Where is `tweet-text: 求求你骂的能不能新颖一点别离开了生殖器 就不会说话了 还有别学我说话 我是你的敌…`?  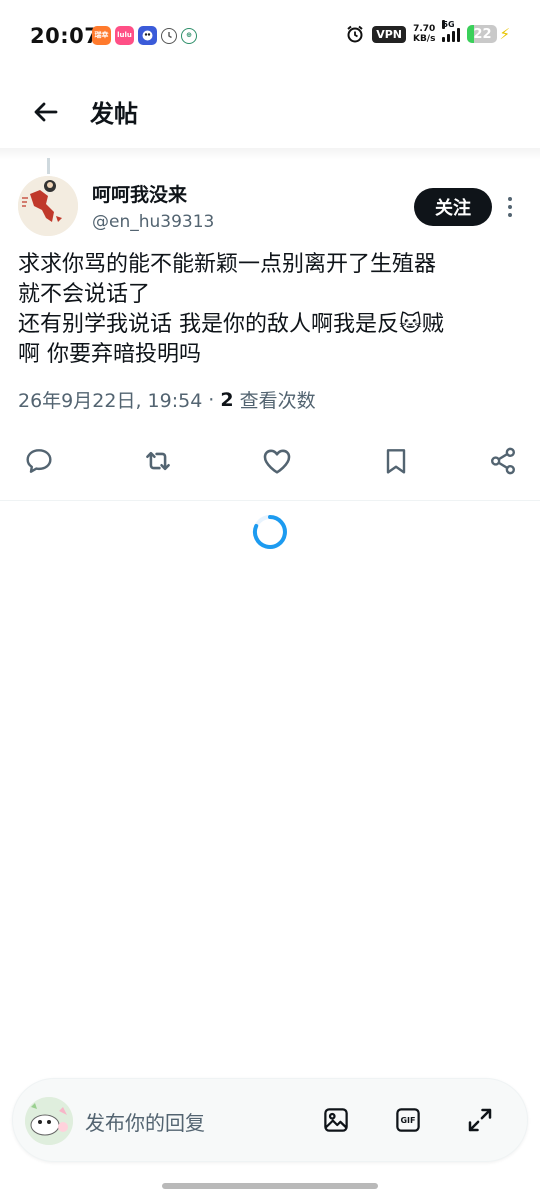
tweet-text: 求求你骂的能不能新颖一点别离开了生殖器 就不会说话了 还有别学我说话 我是你的敌… is located at coordinates (270, 310).